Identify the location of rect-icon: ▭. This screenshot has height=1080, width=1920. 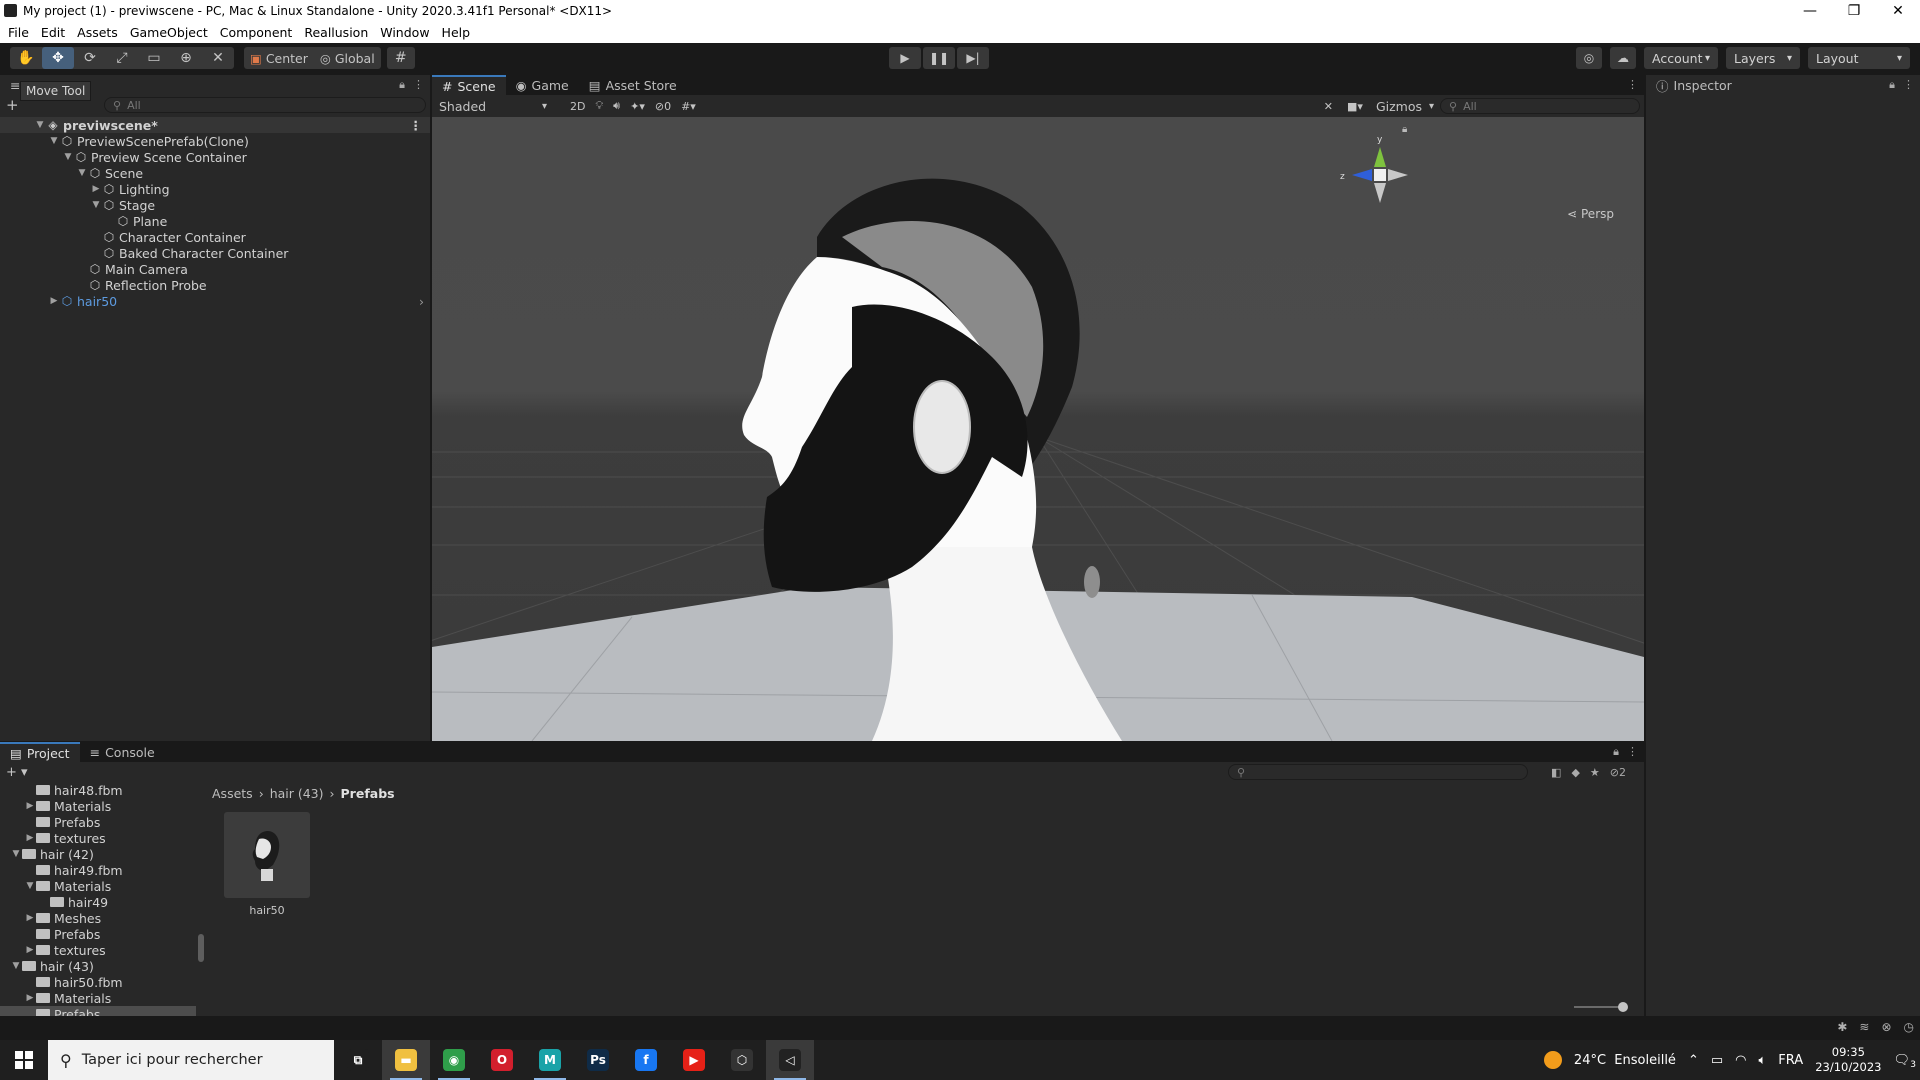
(154, 58).